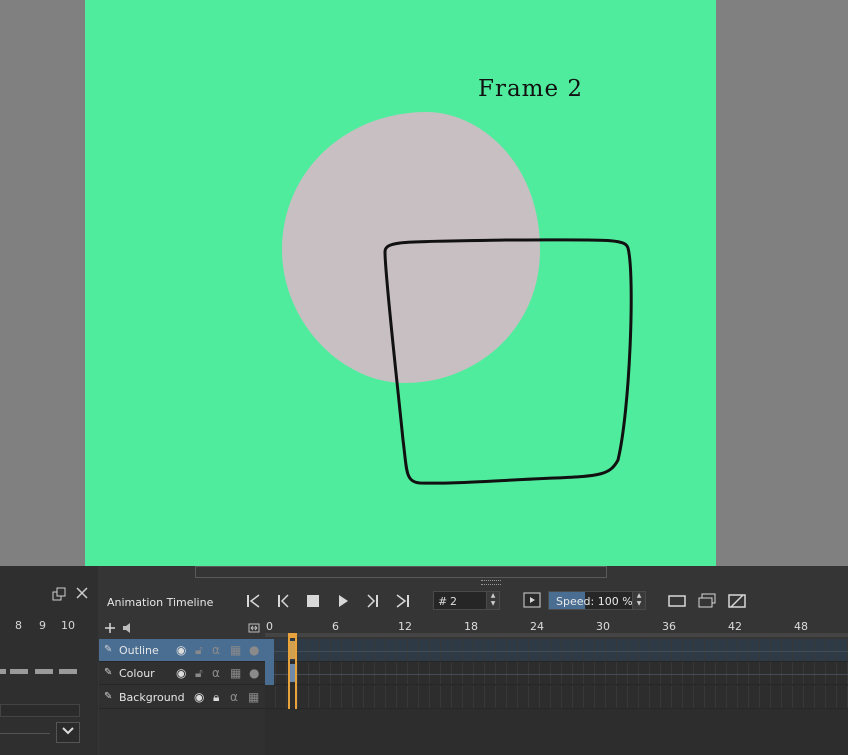 The width and height of the screenshot is (848, 755). I want to click on ruler-tick: 12, so click(405, 626).